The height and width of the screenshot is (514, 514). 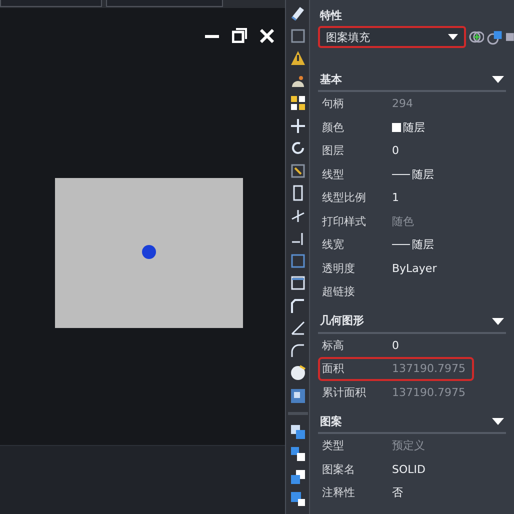 I want to click on property-label: 打印样式, so click(x=344, y=221).